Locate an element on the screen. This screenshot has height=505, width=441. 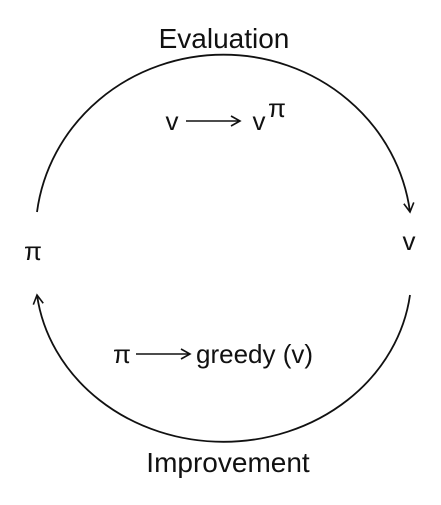
evaluation-expr-to: v is located at coordinates (259, 121).